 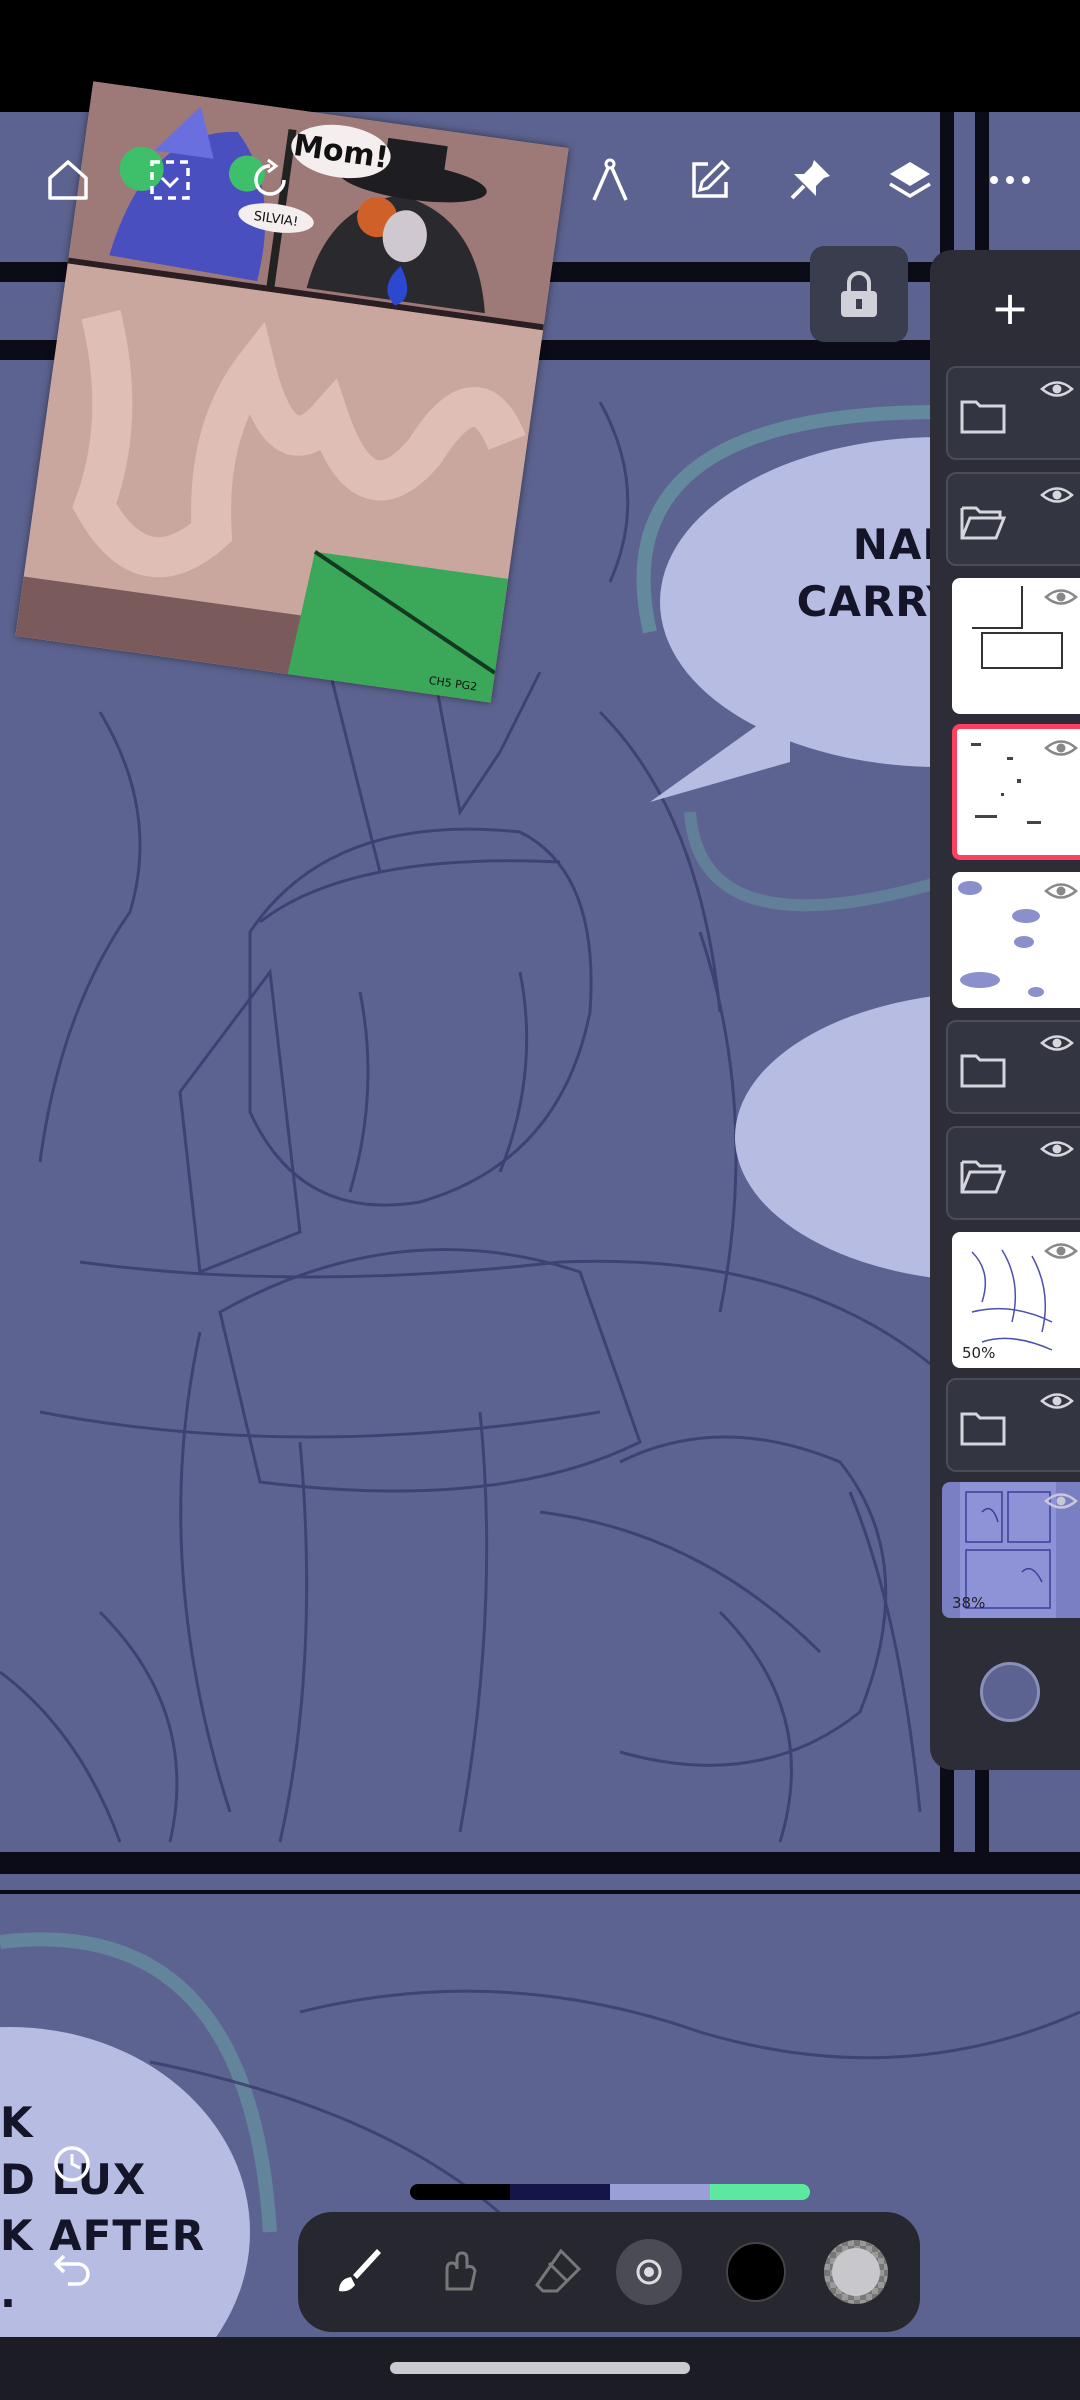 What do you see at coordinates (1016, 792) in the screenshot?
I see `layer-thumbnail-selected` at bounding box center [1016, 792].